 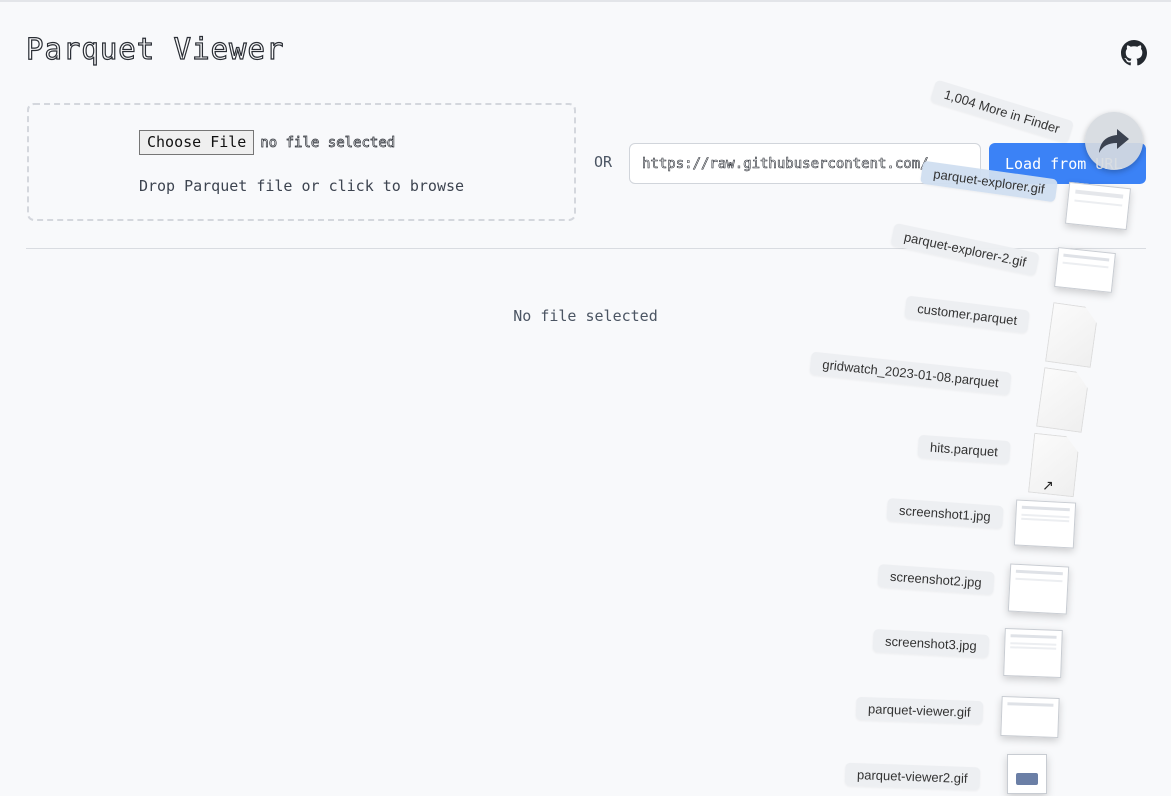 What do you see at coordinates (197, 142) in the screenshot?
I see `choose-file-button: Choose File` at bounding box center [197, 142].